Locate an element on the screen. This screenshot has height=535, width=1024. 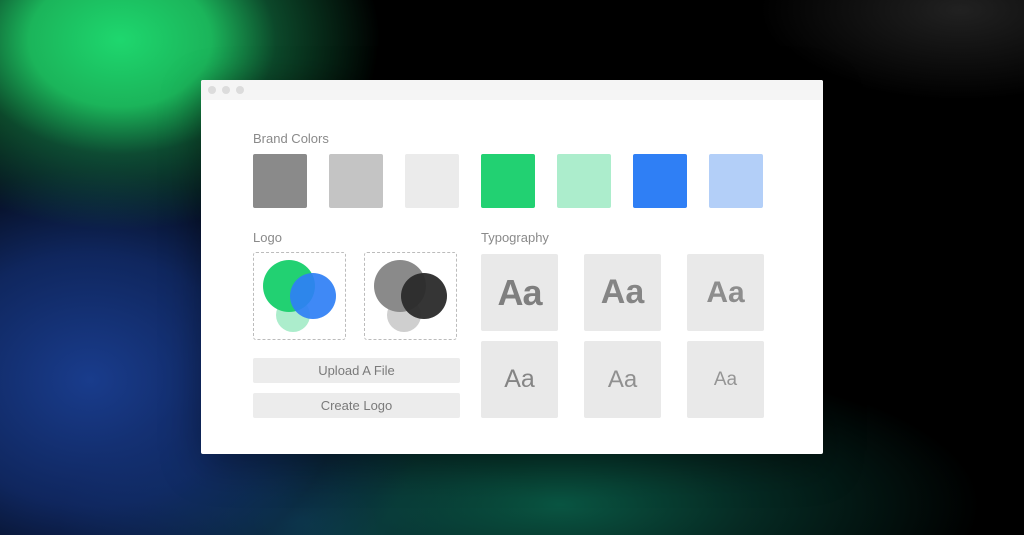
logo-mono-variant is located at coordinates (410, 296).